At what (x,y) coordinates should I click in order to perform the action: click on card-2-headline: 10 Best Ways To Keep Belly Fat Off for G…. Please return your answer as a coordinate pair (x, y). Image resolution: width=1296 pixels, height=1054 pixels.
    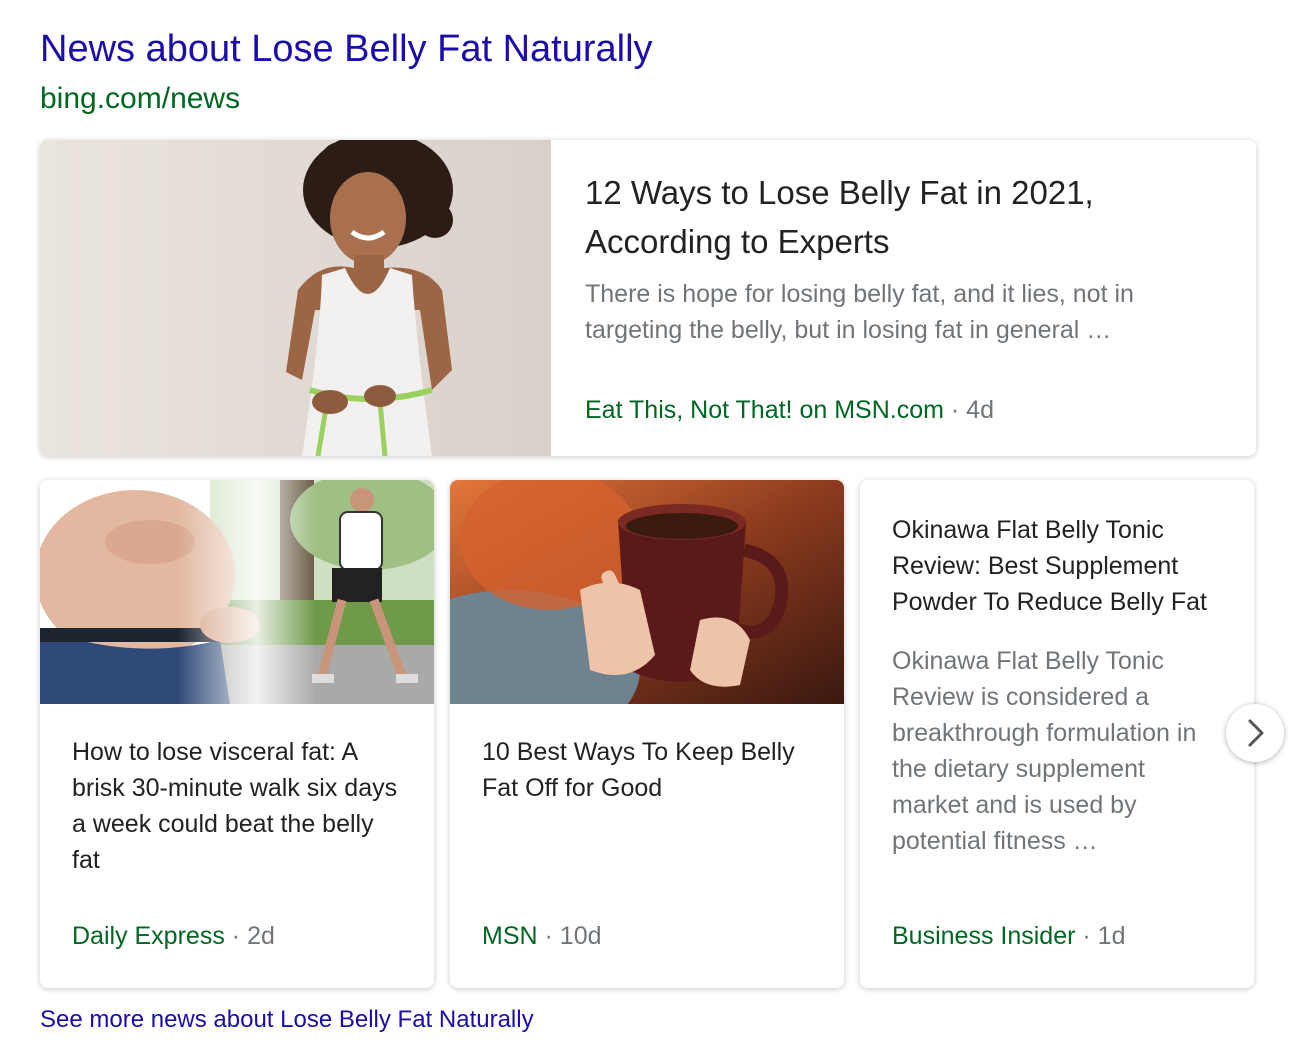
    Looking at the image, I should click on (649, 770).